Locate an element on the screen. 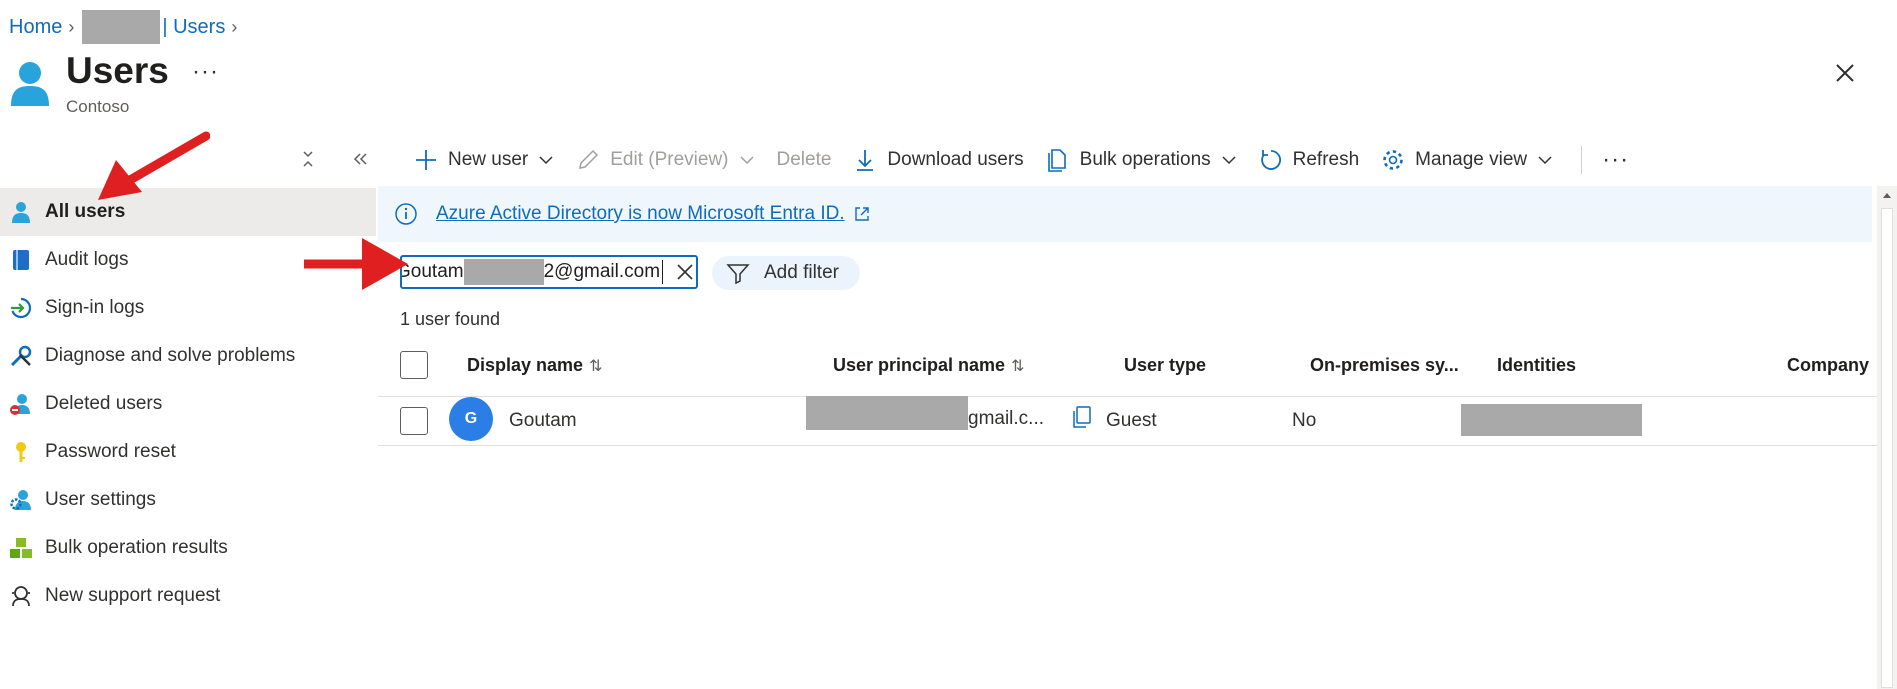 The width and height of the screenshot is (1897, 689). download-users-label: Download users is located at coordinates (955, 159).